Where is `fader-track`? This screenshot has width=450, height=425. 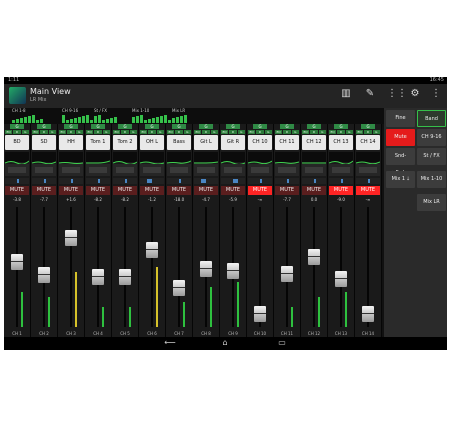 fader-track is located at coordinates (314, 267).